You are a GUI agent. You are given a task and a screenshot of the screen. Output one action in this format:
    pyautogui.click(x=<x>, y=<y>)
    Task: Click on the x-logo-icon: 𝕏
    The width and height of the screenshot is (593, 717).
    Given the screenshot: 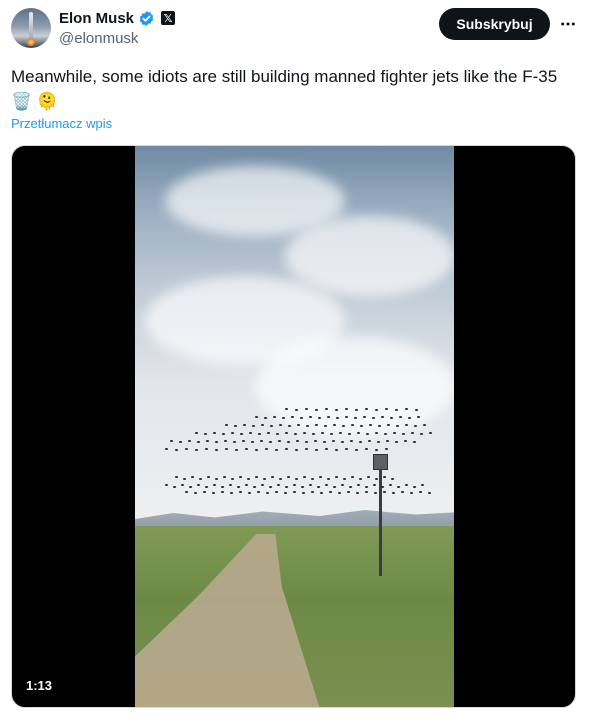 What is the action you would take?
    pyautogui.click(x=168, y=18)
    